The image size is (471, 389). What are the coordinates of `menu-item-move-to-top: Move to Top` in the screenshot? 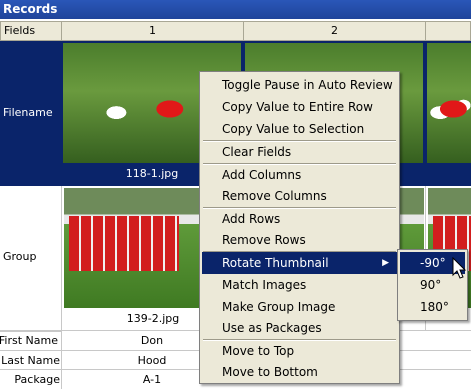 It's located at (299, 351).